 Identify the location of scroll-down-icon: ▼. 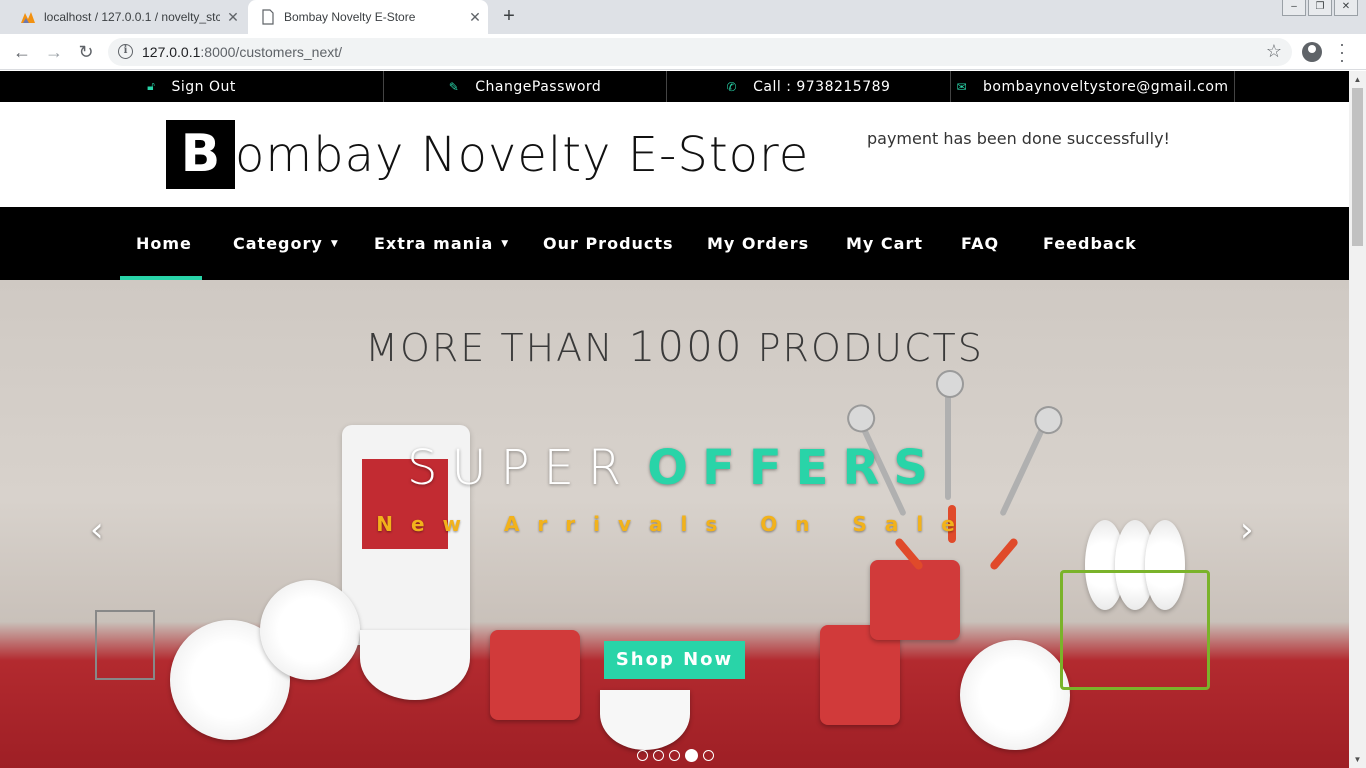
(1357, 759).